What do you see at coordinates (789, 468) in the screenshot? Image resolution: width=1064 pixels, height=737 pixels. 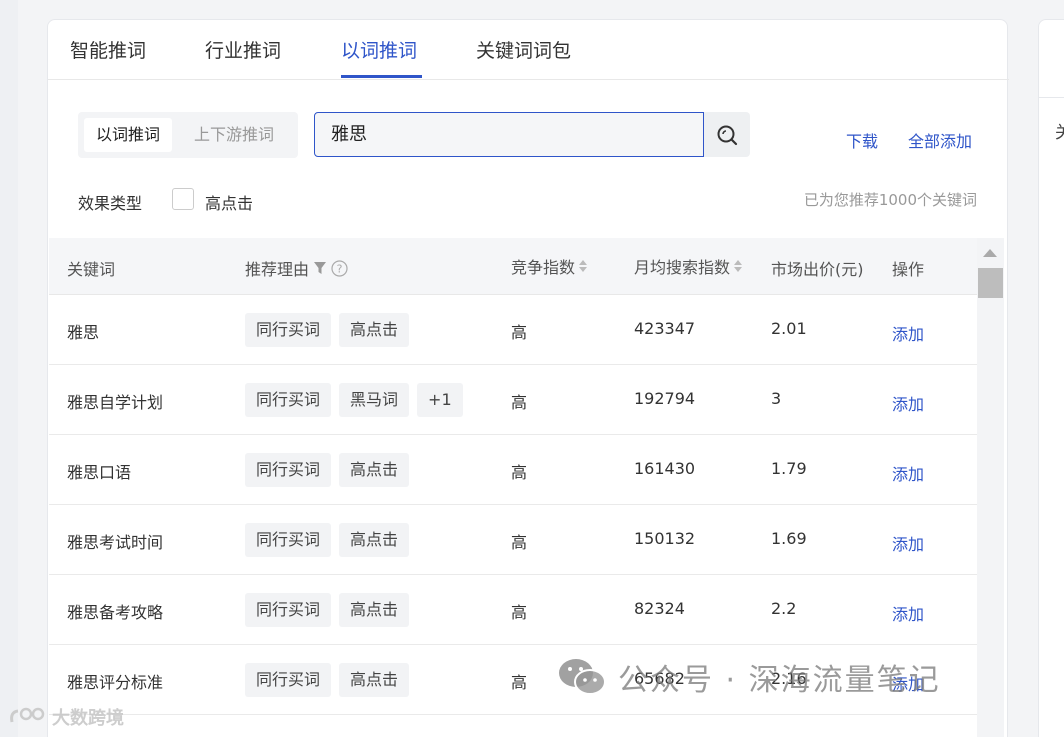 I see `market-bid-cell: 1.79` at bounding box center [789, 468].